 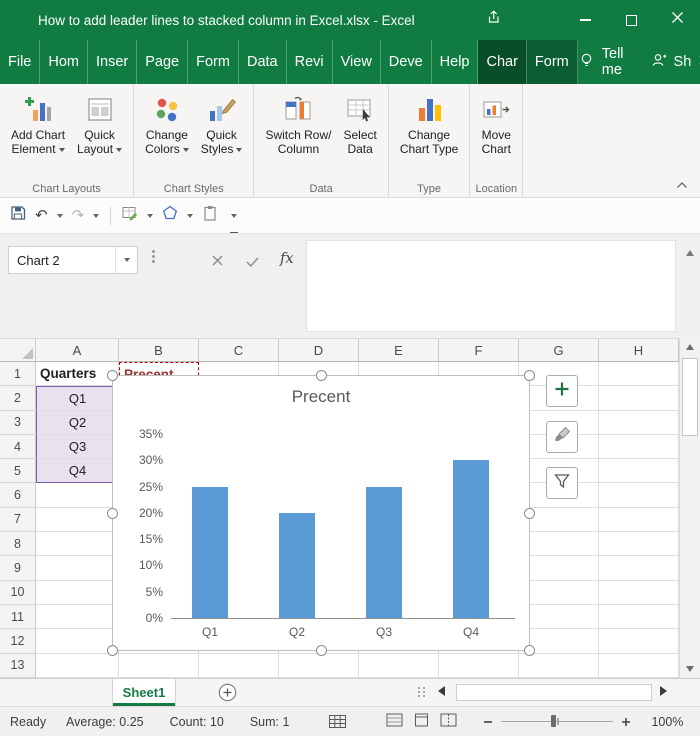 I want to click on cell-B13, so click(x=159, y=665).